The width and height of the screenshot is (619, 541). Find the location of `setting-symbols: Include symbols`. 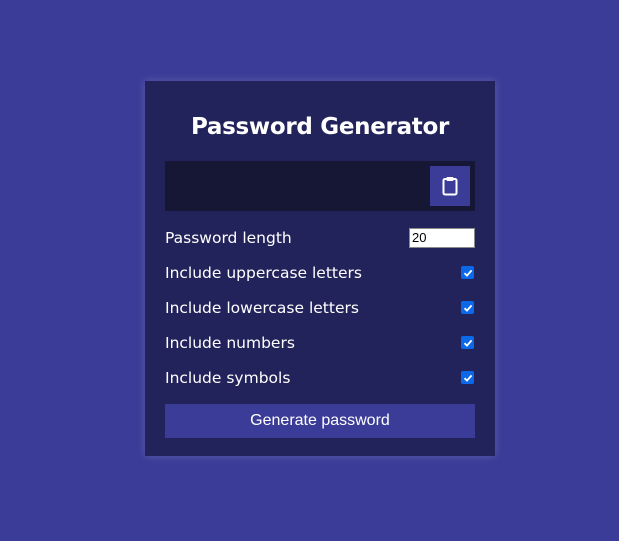

setting-symbols: Include symbols is located at coordinates (320, 377).